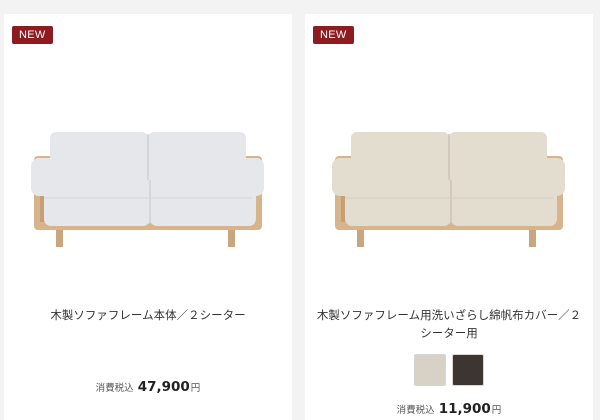 The width and height of the screenshot is (600, 420). Describe the element at coordinates (468, 370) in the screenshot. I see `swatch-dark-brown` at that location.